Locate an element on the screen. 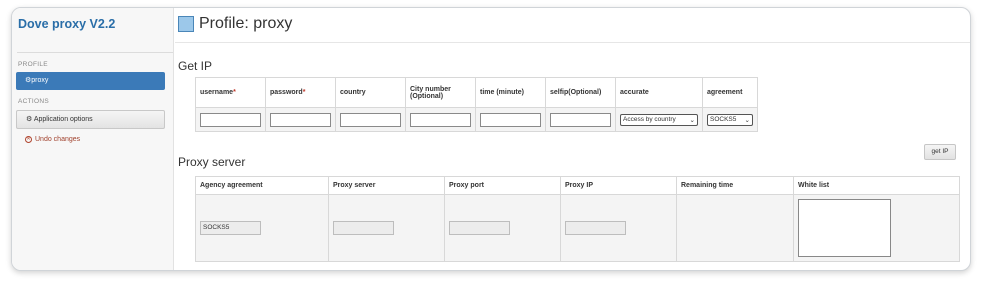 This screenshot has height=297, width=992. agreement-select: SOCKS5 ⌄ is located at coordinates (730, 119).